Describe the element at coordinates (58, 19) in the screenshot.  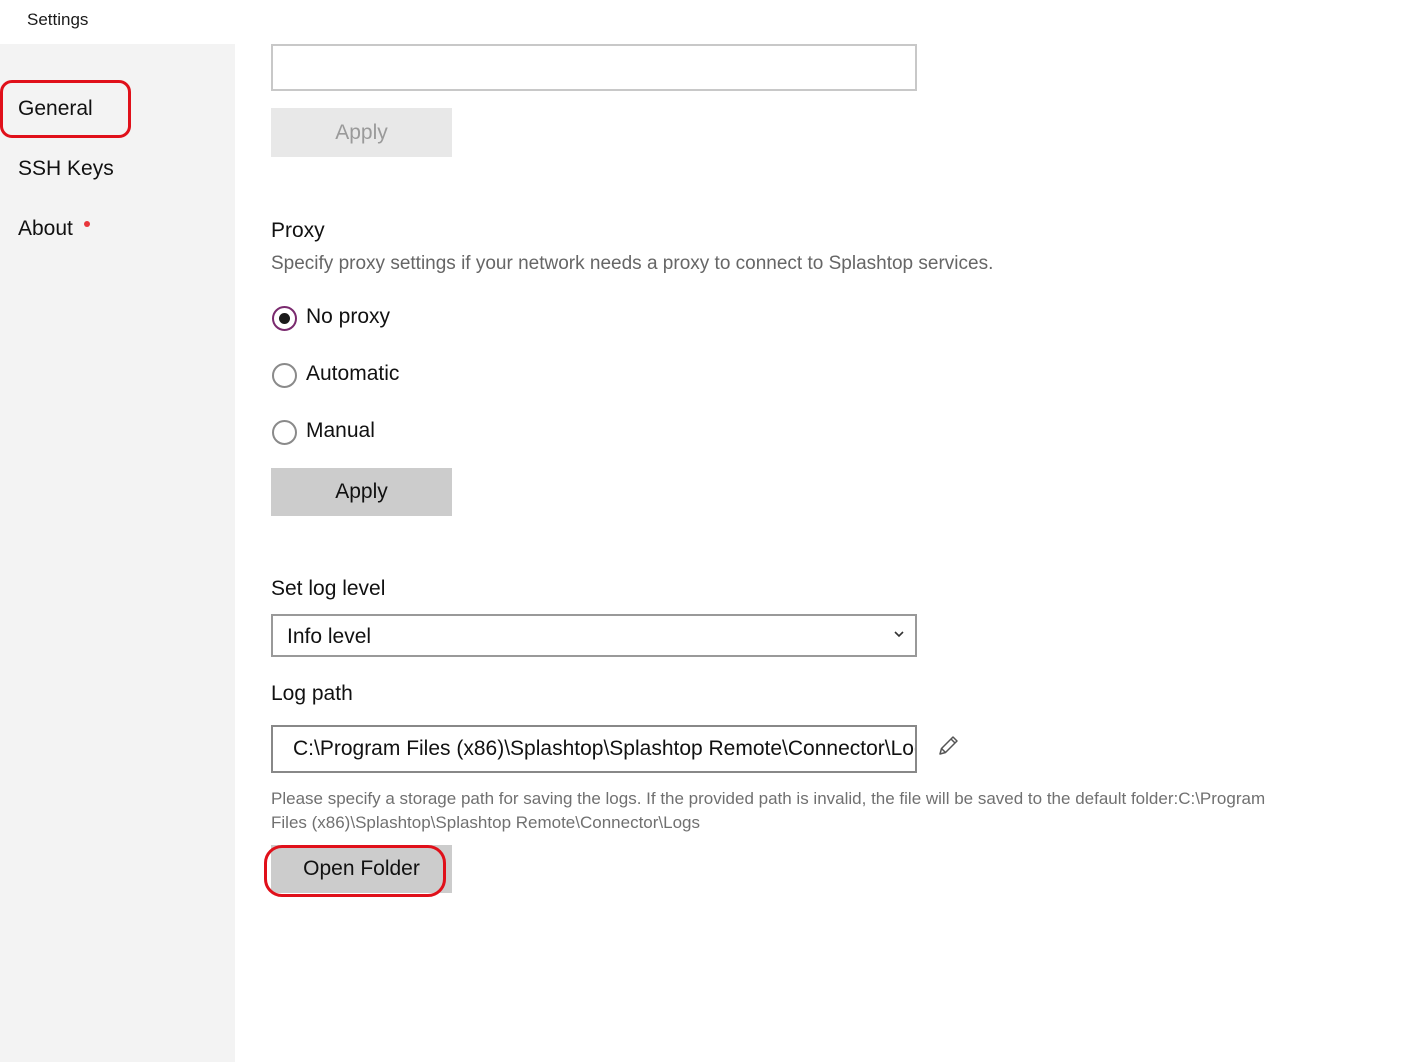
I see `window-title: Settings` at that location.